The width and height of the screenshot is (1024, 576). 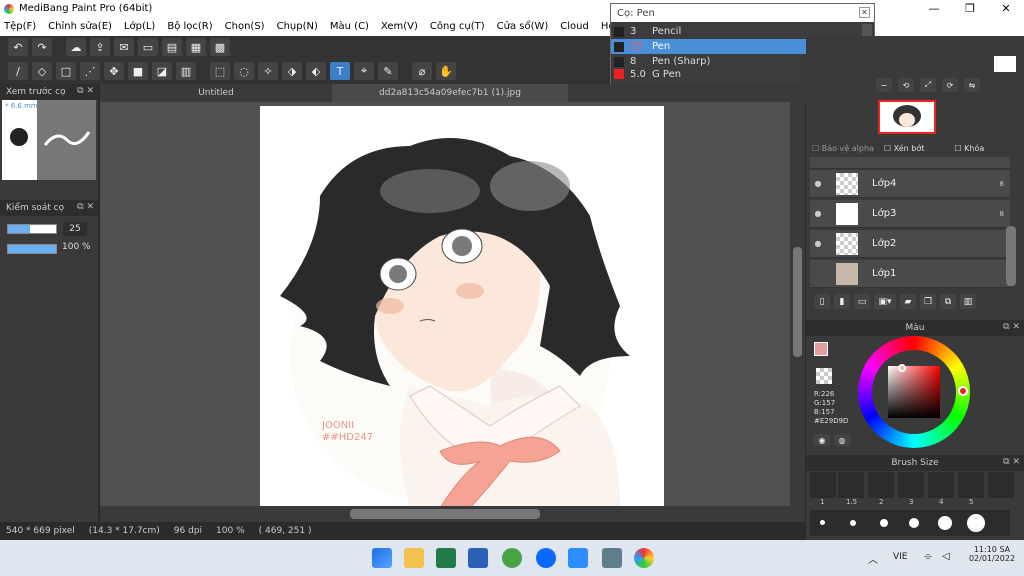 What do you see at coordinates (910, 244) in the screenshot?
I see `layer-row: ● Lớp2` at bounding box center [910, 244].